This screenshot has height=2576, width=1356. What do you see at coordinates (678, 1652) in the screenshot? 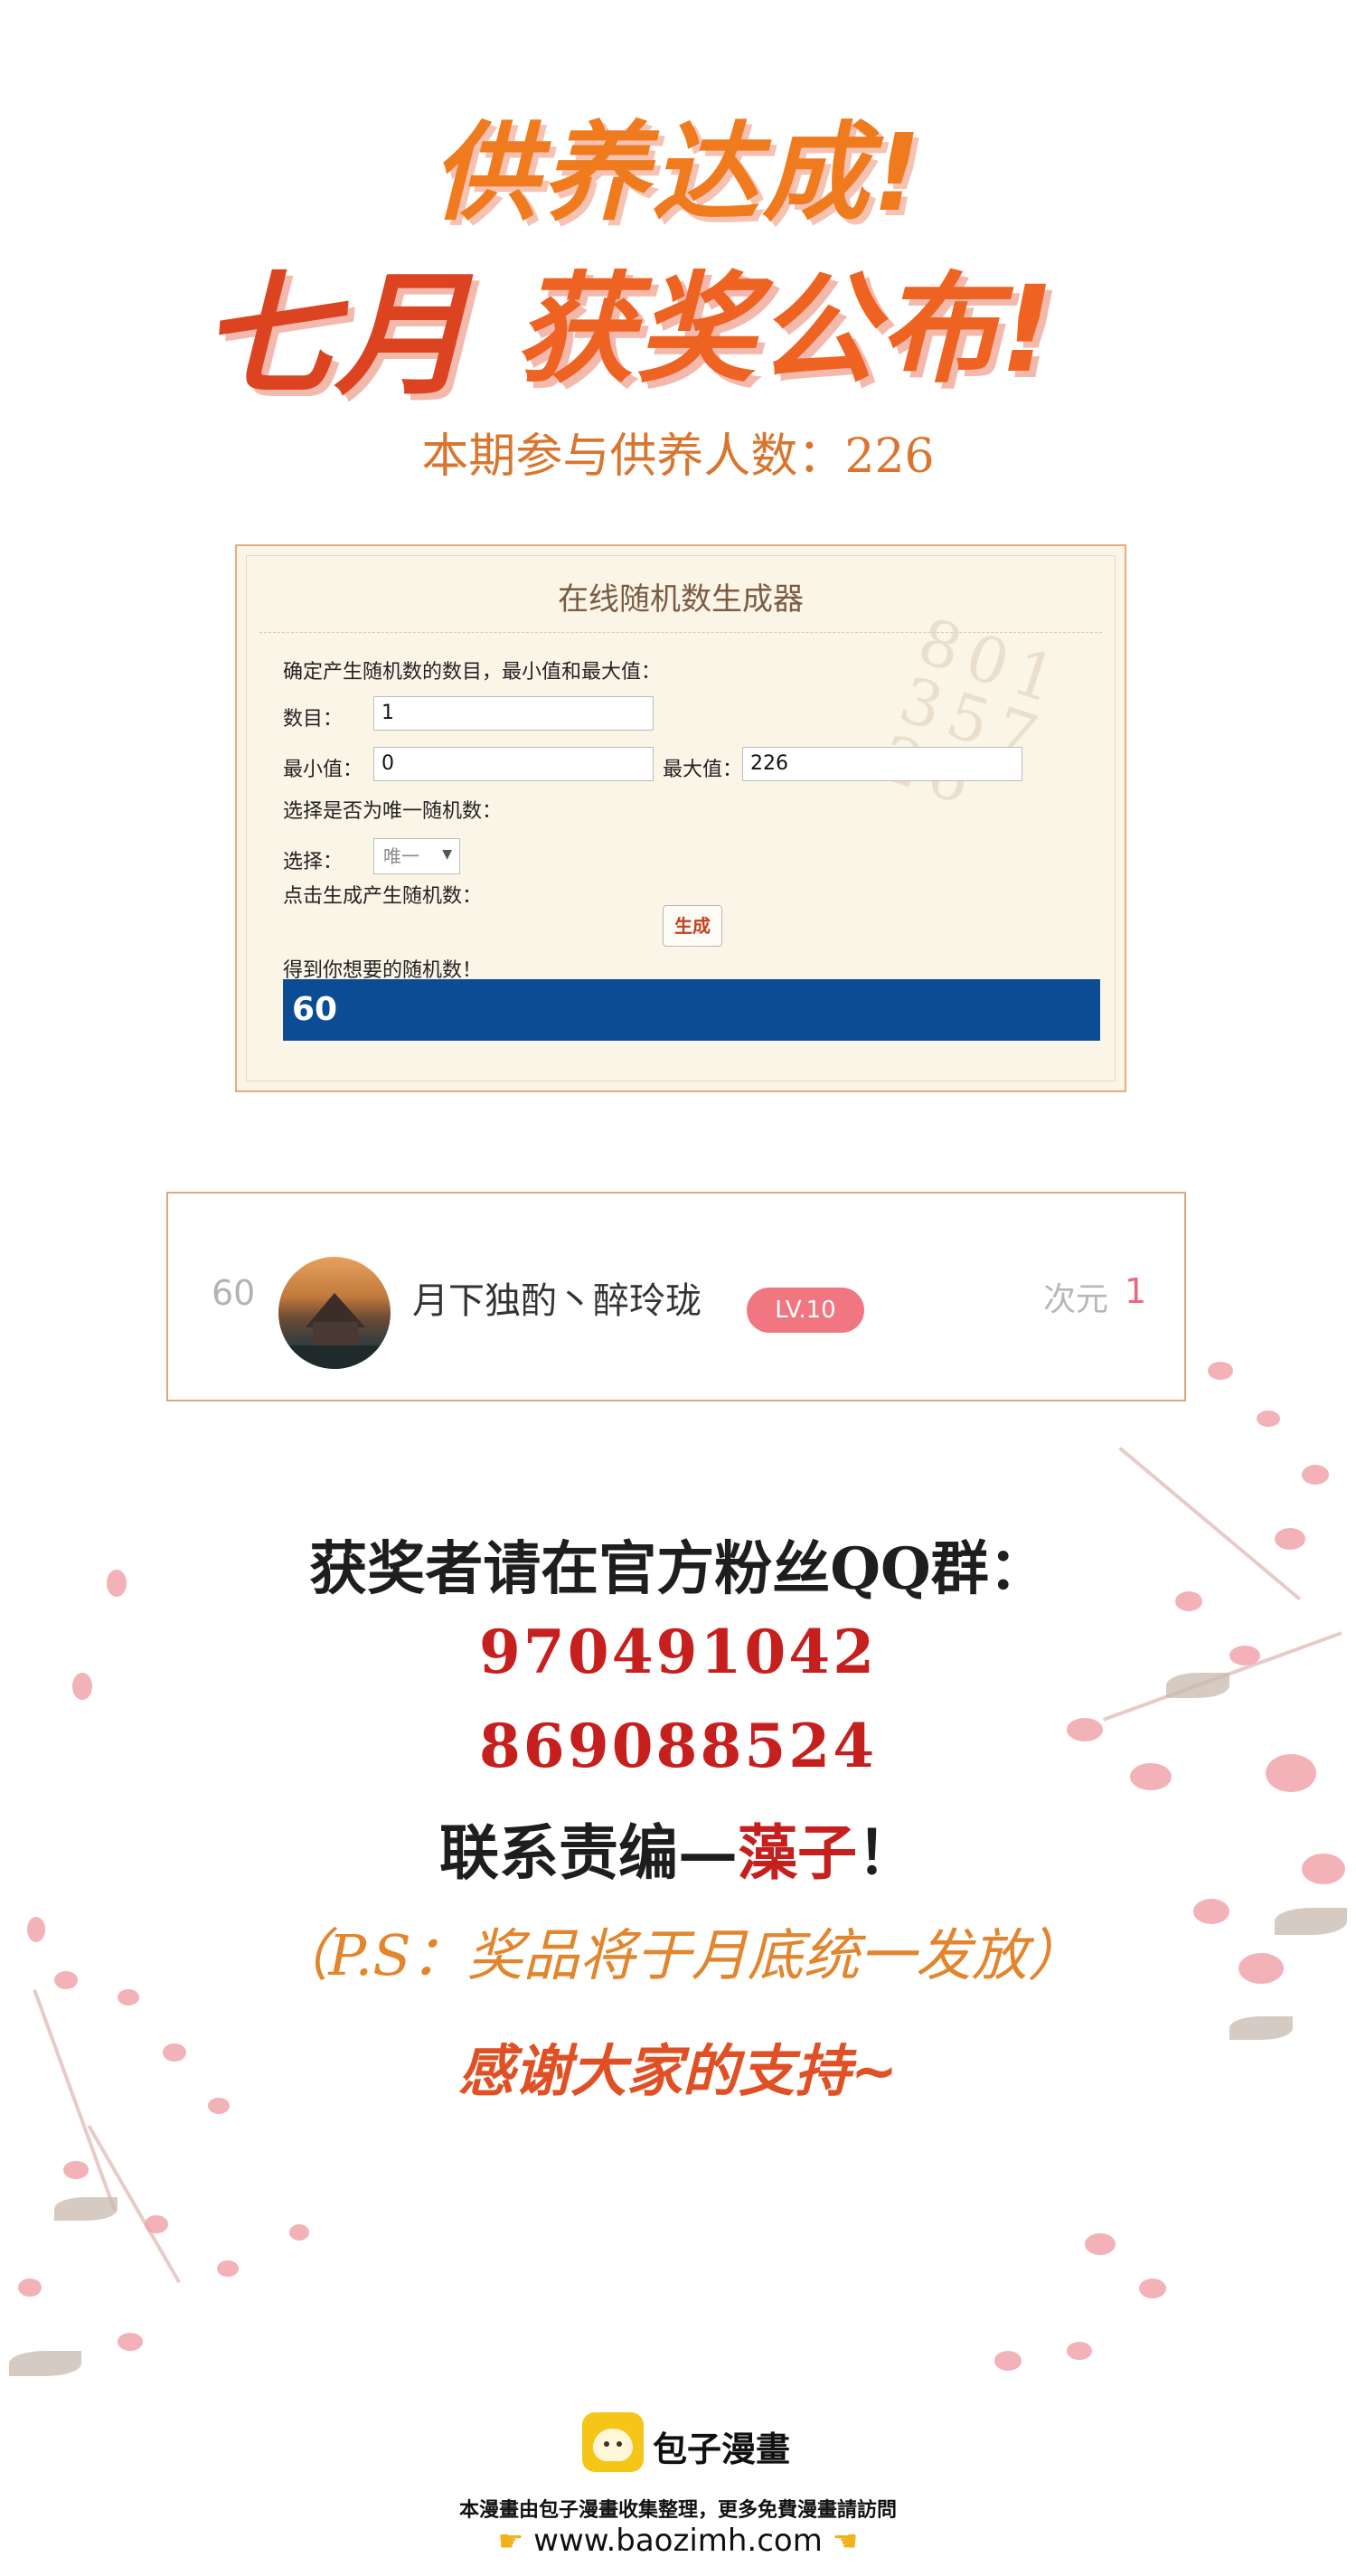
I see `qq-group-number-1: 970491042` at bounding box center [678, 1652].